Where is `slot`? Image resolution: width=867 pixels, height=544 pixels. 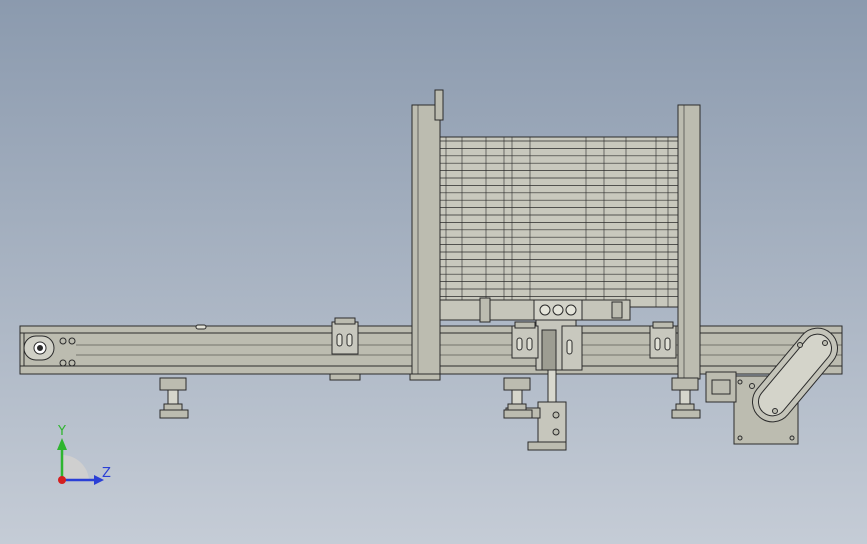 slot is located at coordinates (201, 327).